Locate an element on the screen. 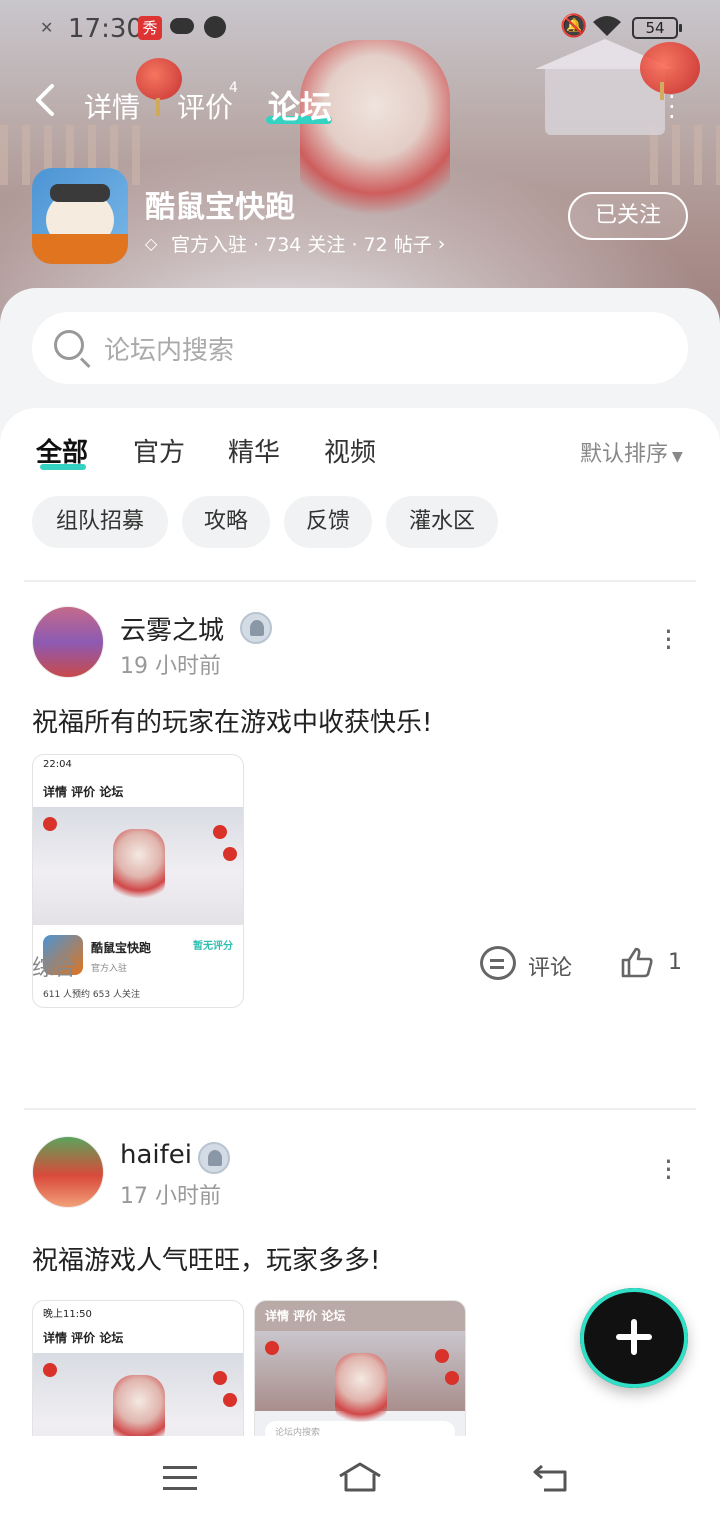 Image resolution: width=720 pixels, height=1520 pixels. post-text: 祝福所有的玩家在游戏中收获快乐! is located at coordinates (232, 720).